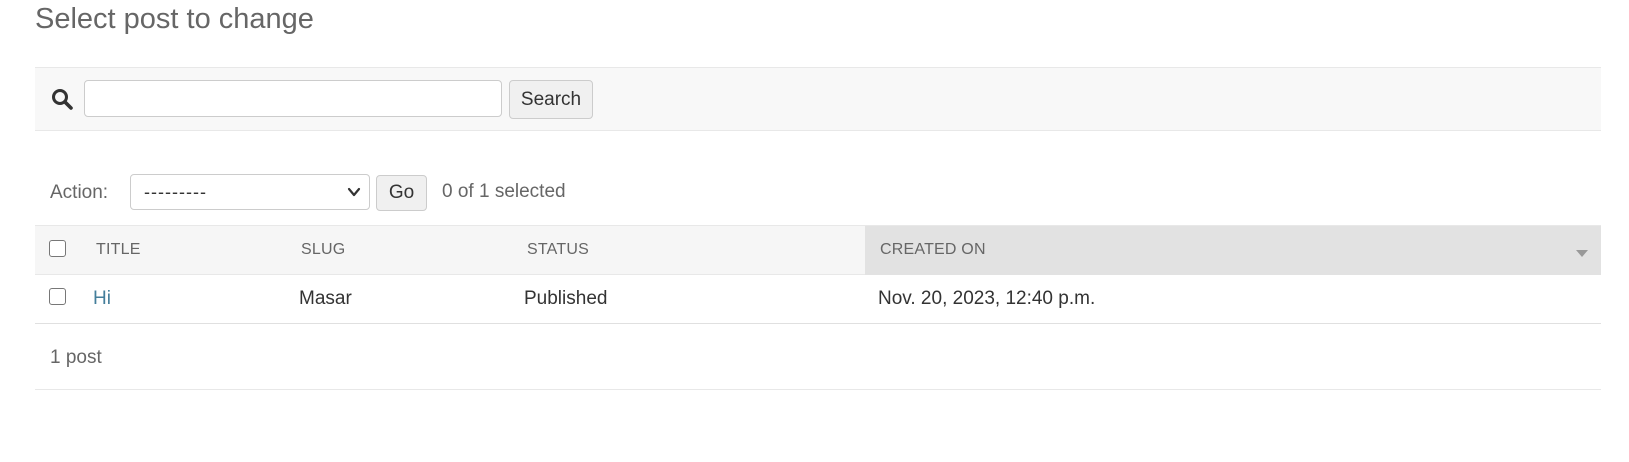  What do you see at coordinates (323, 250) in the screenshot?
I see `column-header-slug: SLUG` at bounding box center [323, 250].